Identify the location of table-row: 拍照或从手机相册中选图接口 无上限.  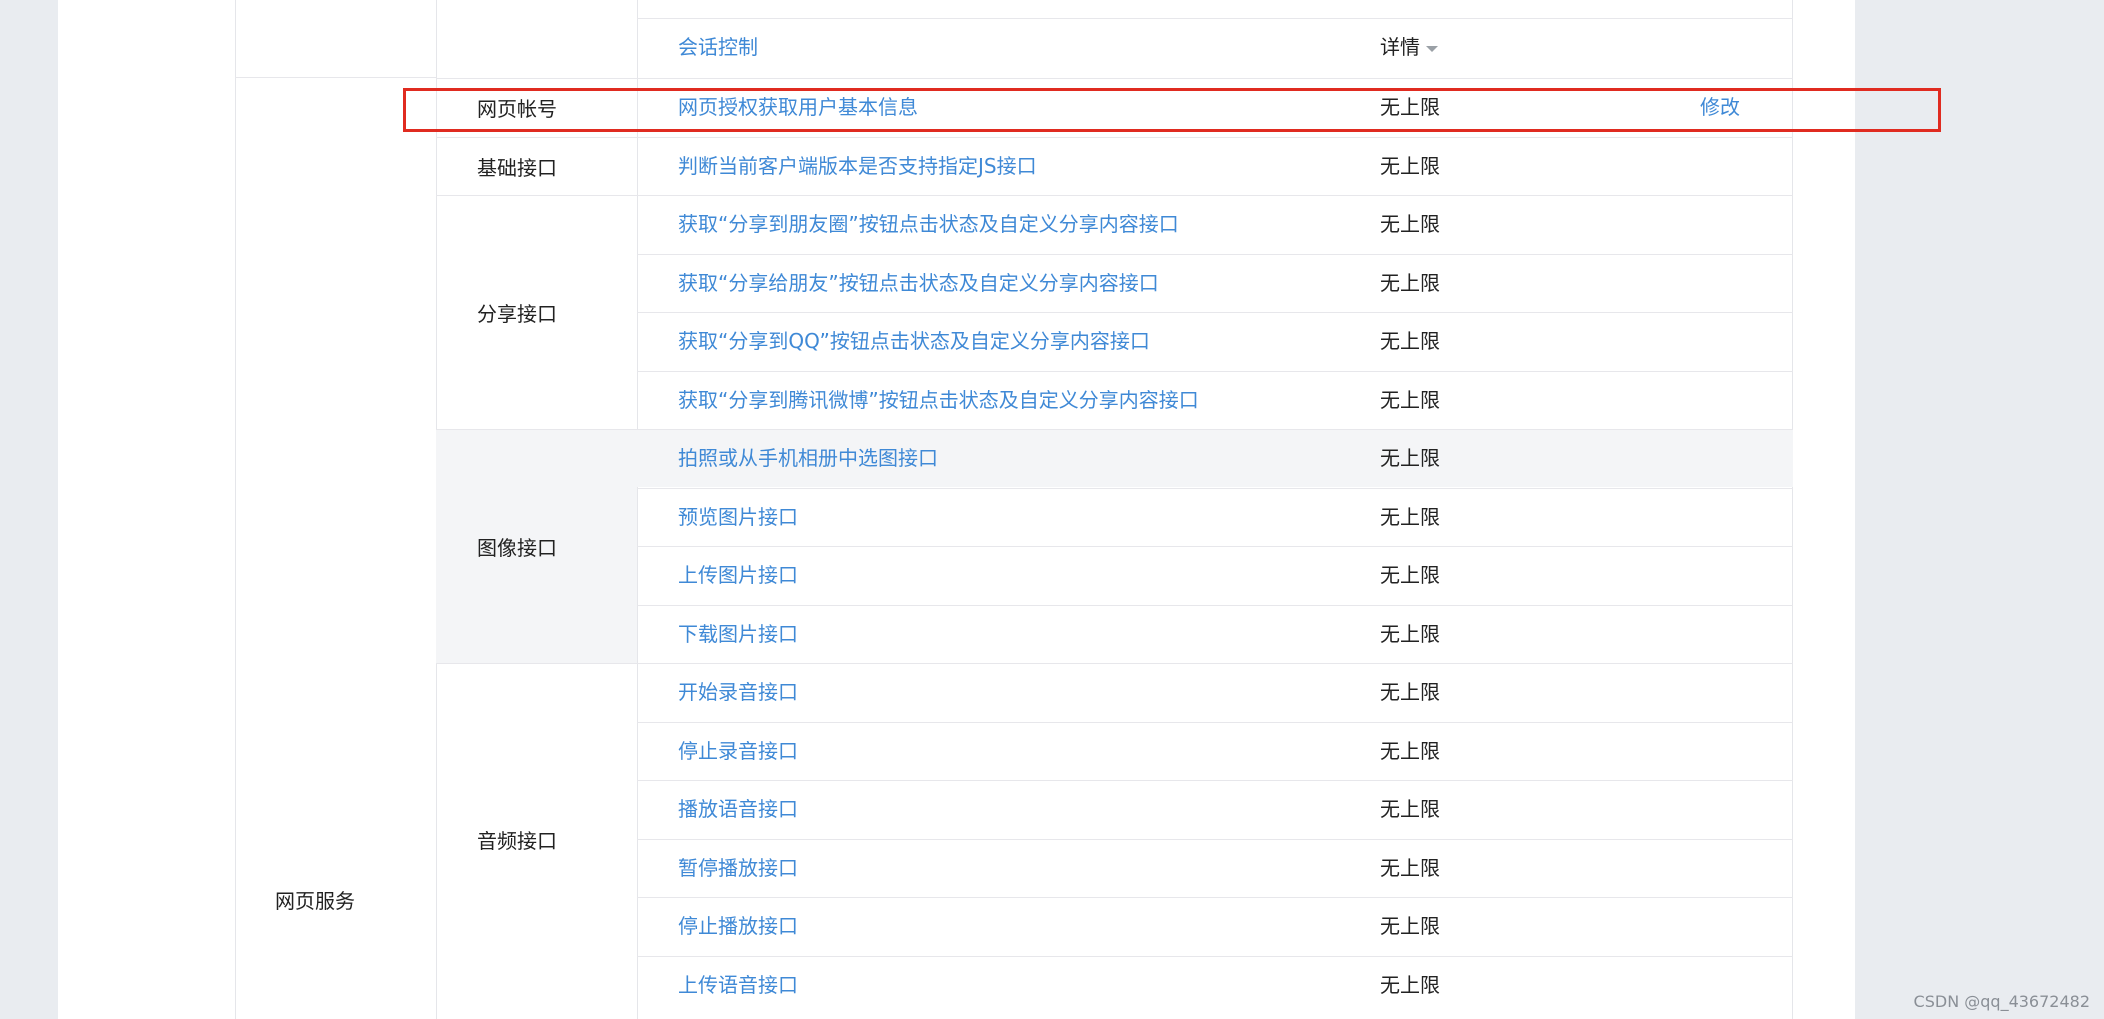
(1215, 458).